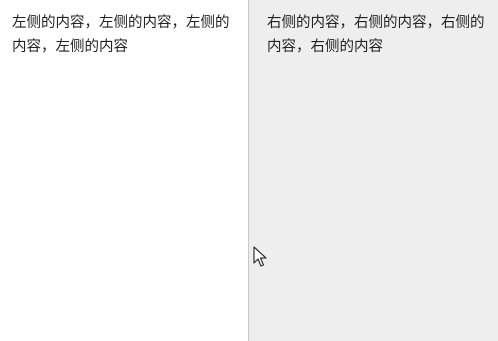 The width and height of the screenshot is (498, 341). What do you see at coordinates (376, 35) in the screenshot?
I see `right-pane-text: 右侧的内容，右侧的内容，右侧的内容，右侧的内容` at bounding box center [376, 35].